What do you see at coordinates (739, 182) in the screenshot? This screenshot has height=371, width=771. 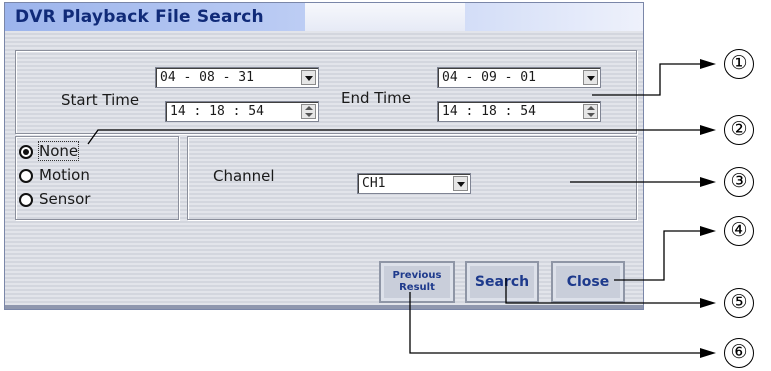 I see `callout-number-3: ③` at bounding box center [739, 182].